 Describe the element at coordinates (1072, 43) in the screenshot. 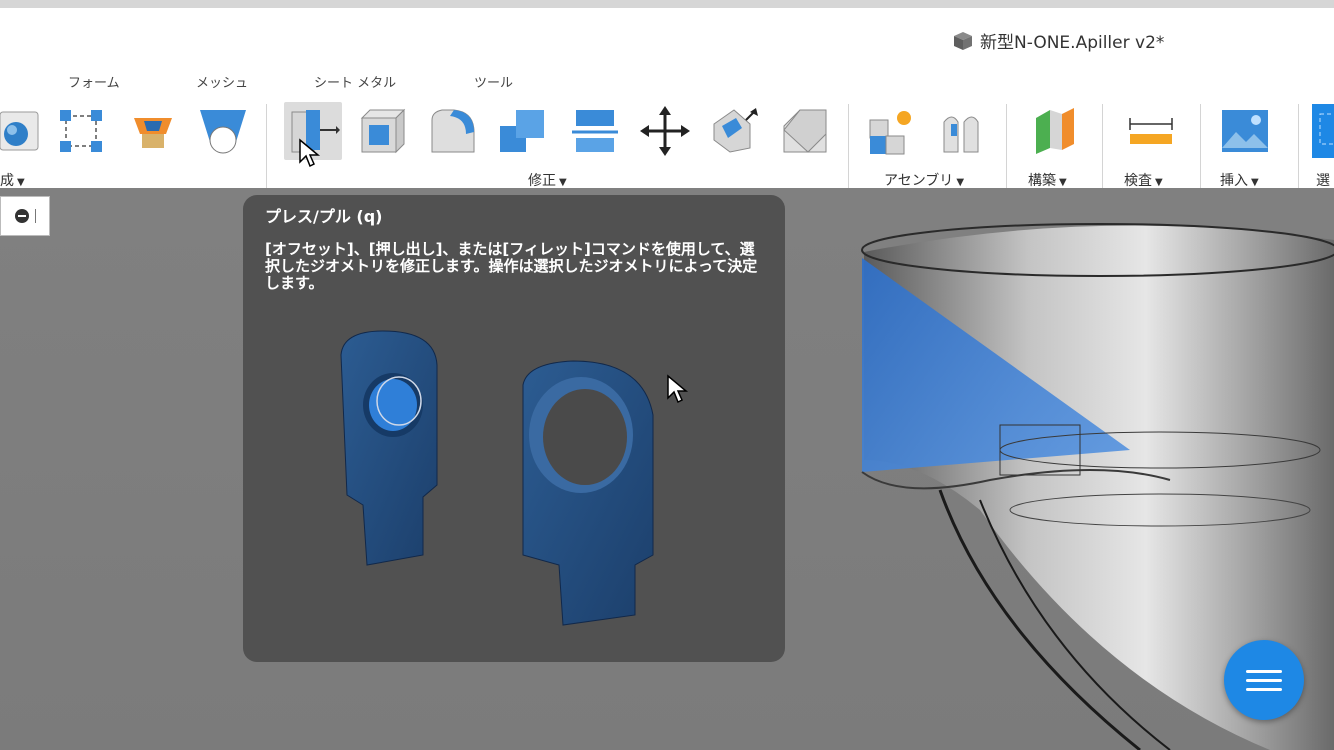

I see `document-title-text: 新型N-ONE.Apiller v2*` at that location.